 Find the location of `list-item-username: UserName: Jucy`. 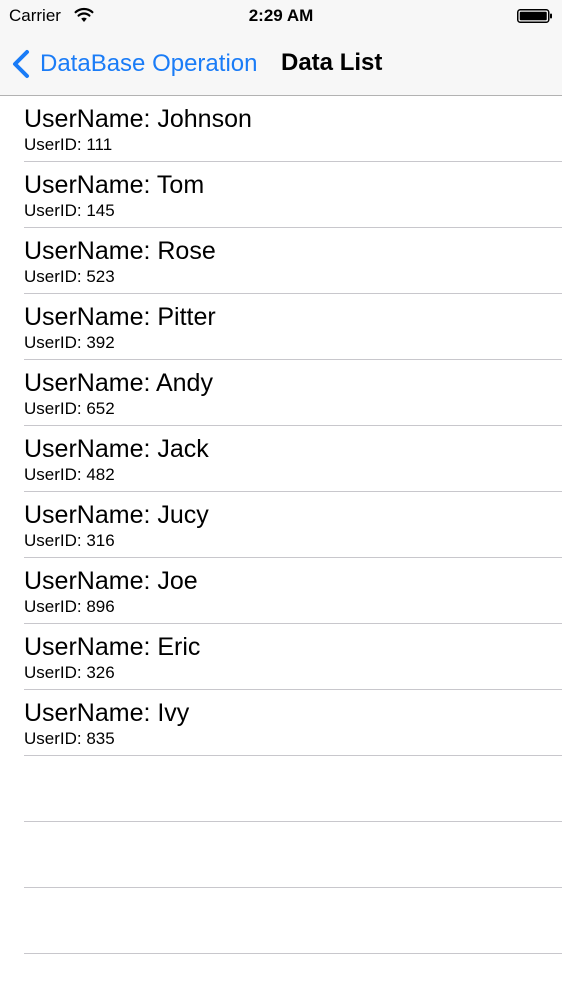

list-item-username: UserName: Jucy is located at coordinates (116, 515).